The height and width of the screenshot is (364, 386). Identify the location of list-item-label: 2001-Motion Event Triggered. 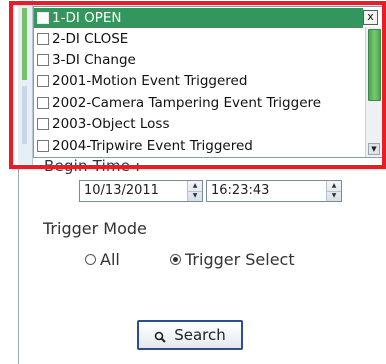
(150, 81).